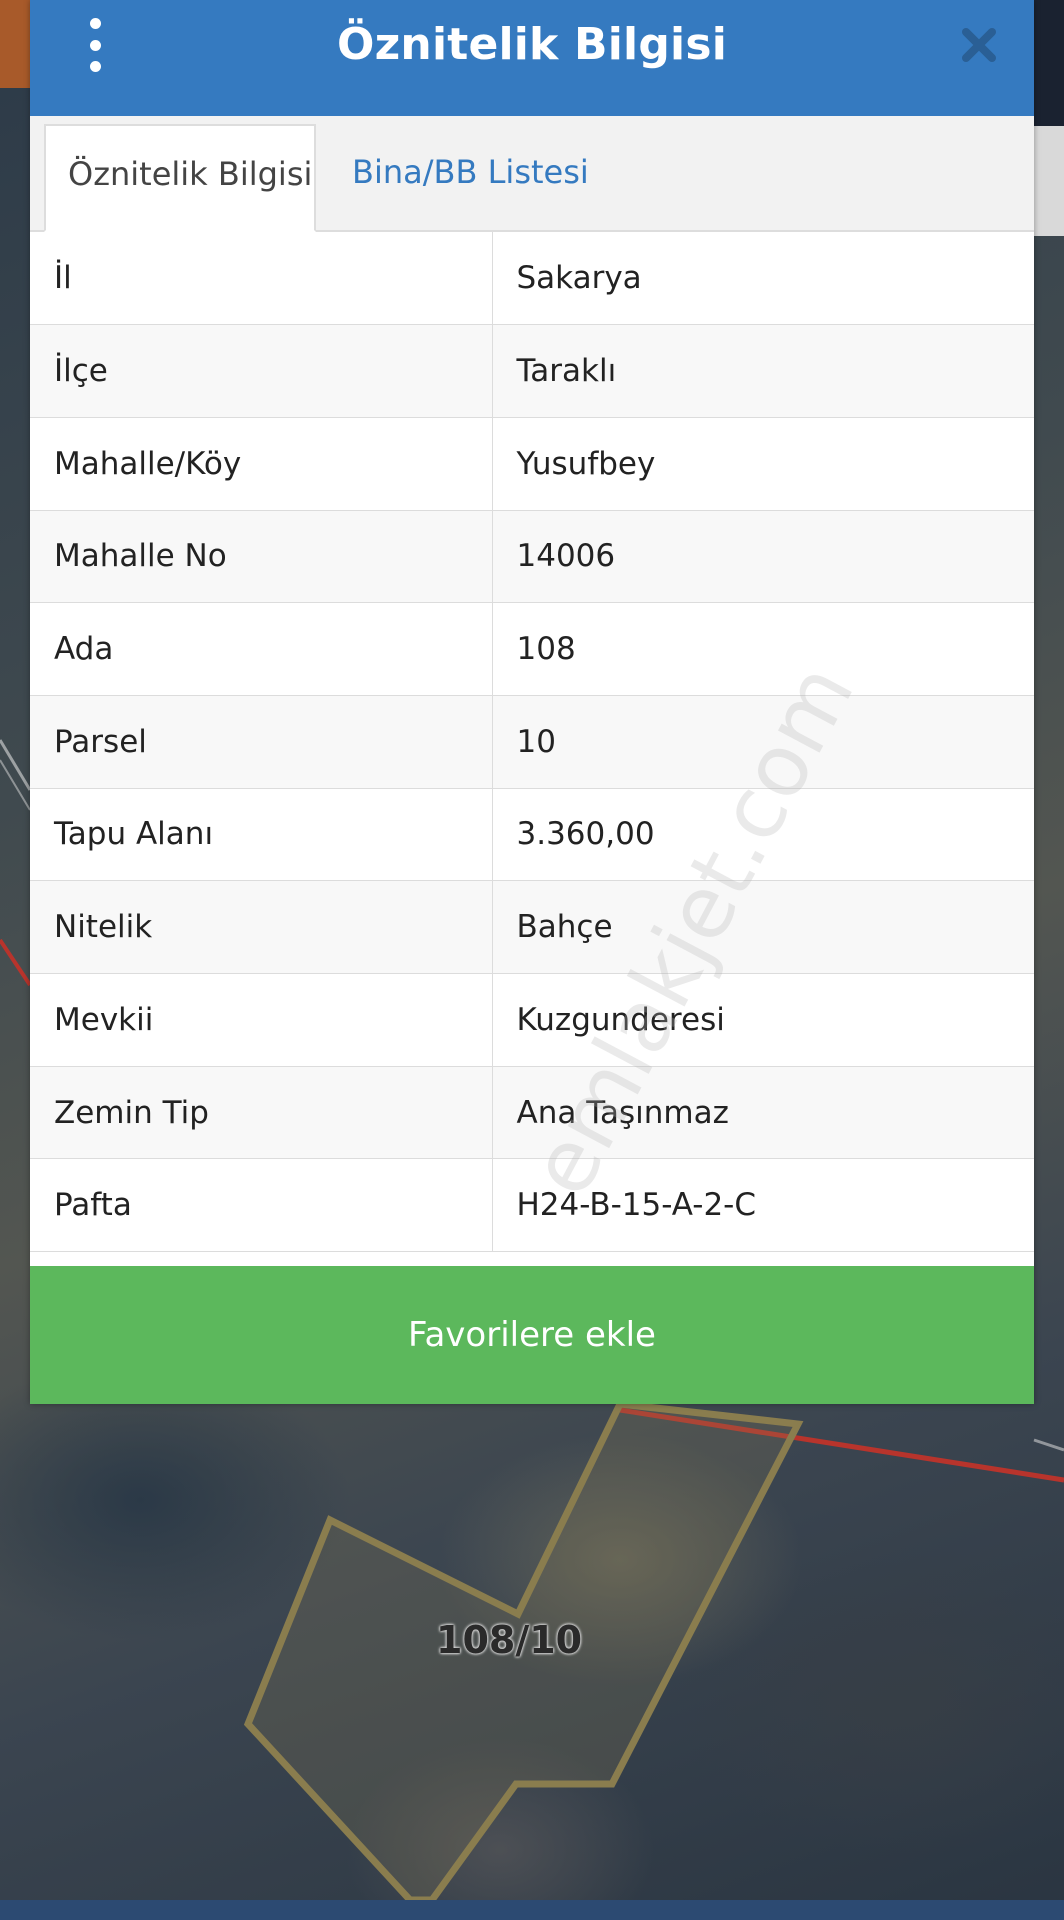  Describe the element at coordinates (763, 1205) in the screenshot. I see `attribute-value: H24-B-15-A-2-C` at that location.